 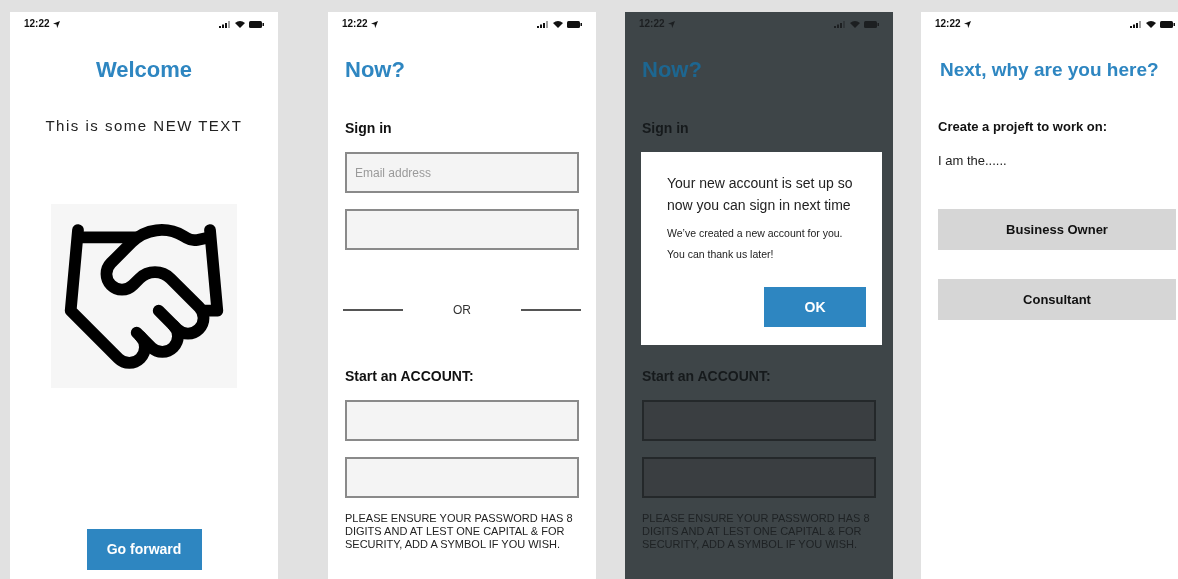 I want to click on dialog-title: Your new account is set up so now you can sign in next time, so click(x=760, y=194).